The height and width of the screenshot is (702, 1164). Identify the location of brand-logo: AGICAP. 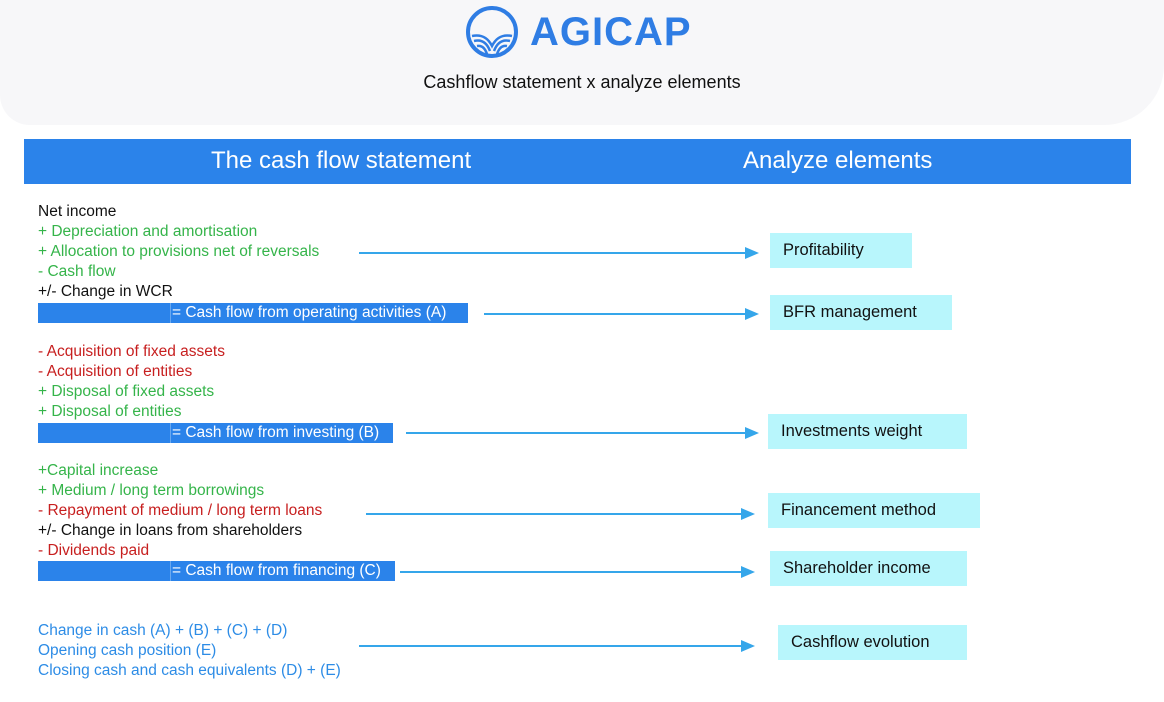
(578, 32).